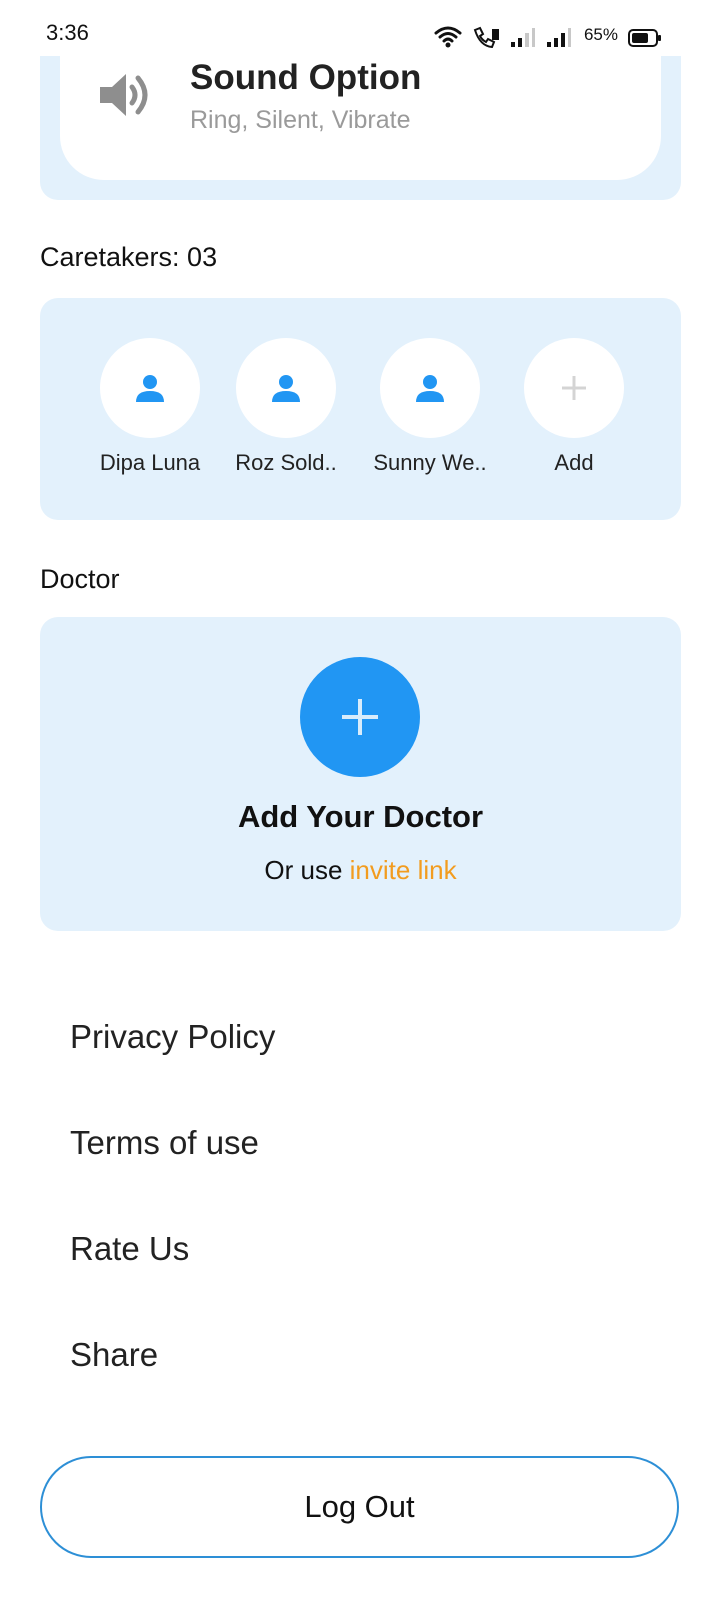 Image resolution: width=720 pixels, height=1600 pixels. What do you see at coordinates (307, 870) in the screenshot?
I see `invite-prefix: Or use` at bounding box center [307, 870].